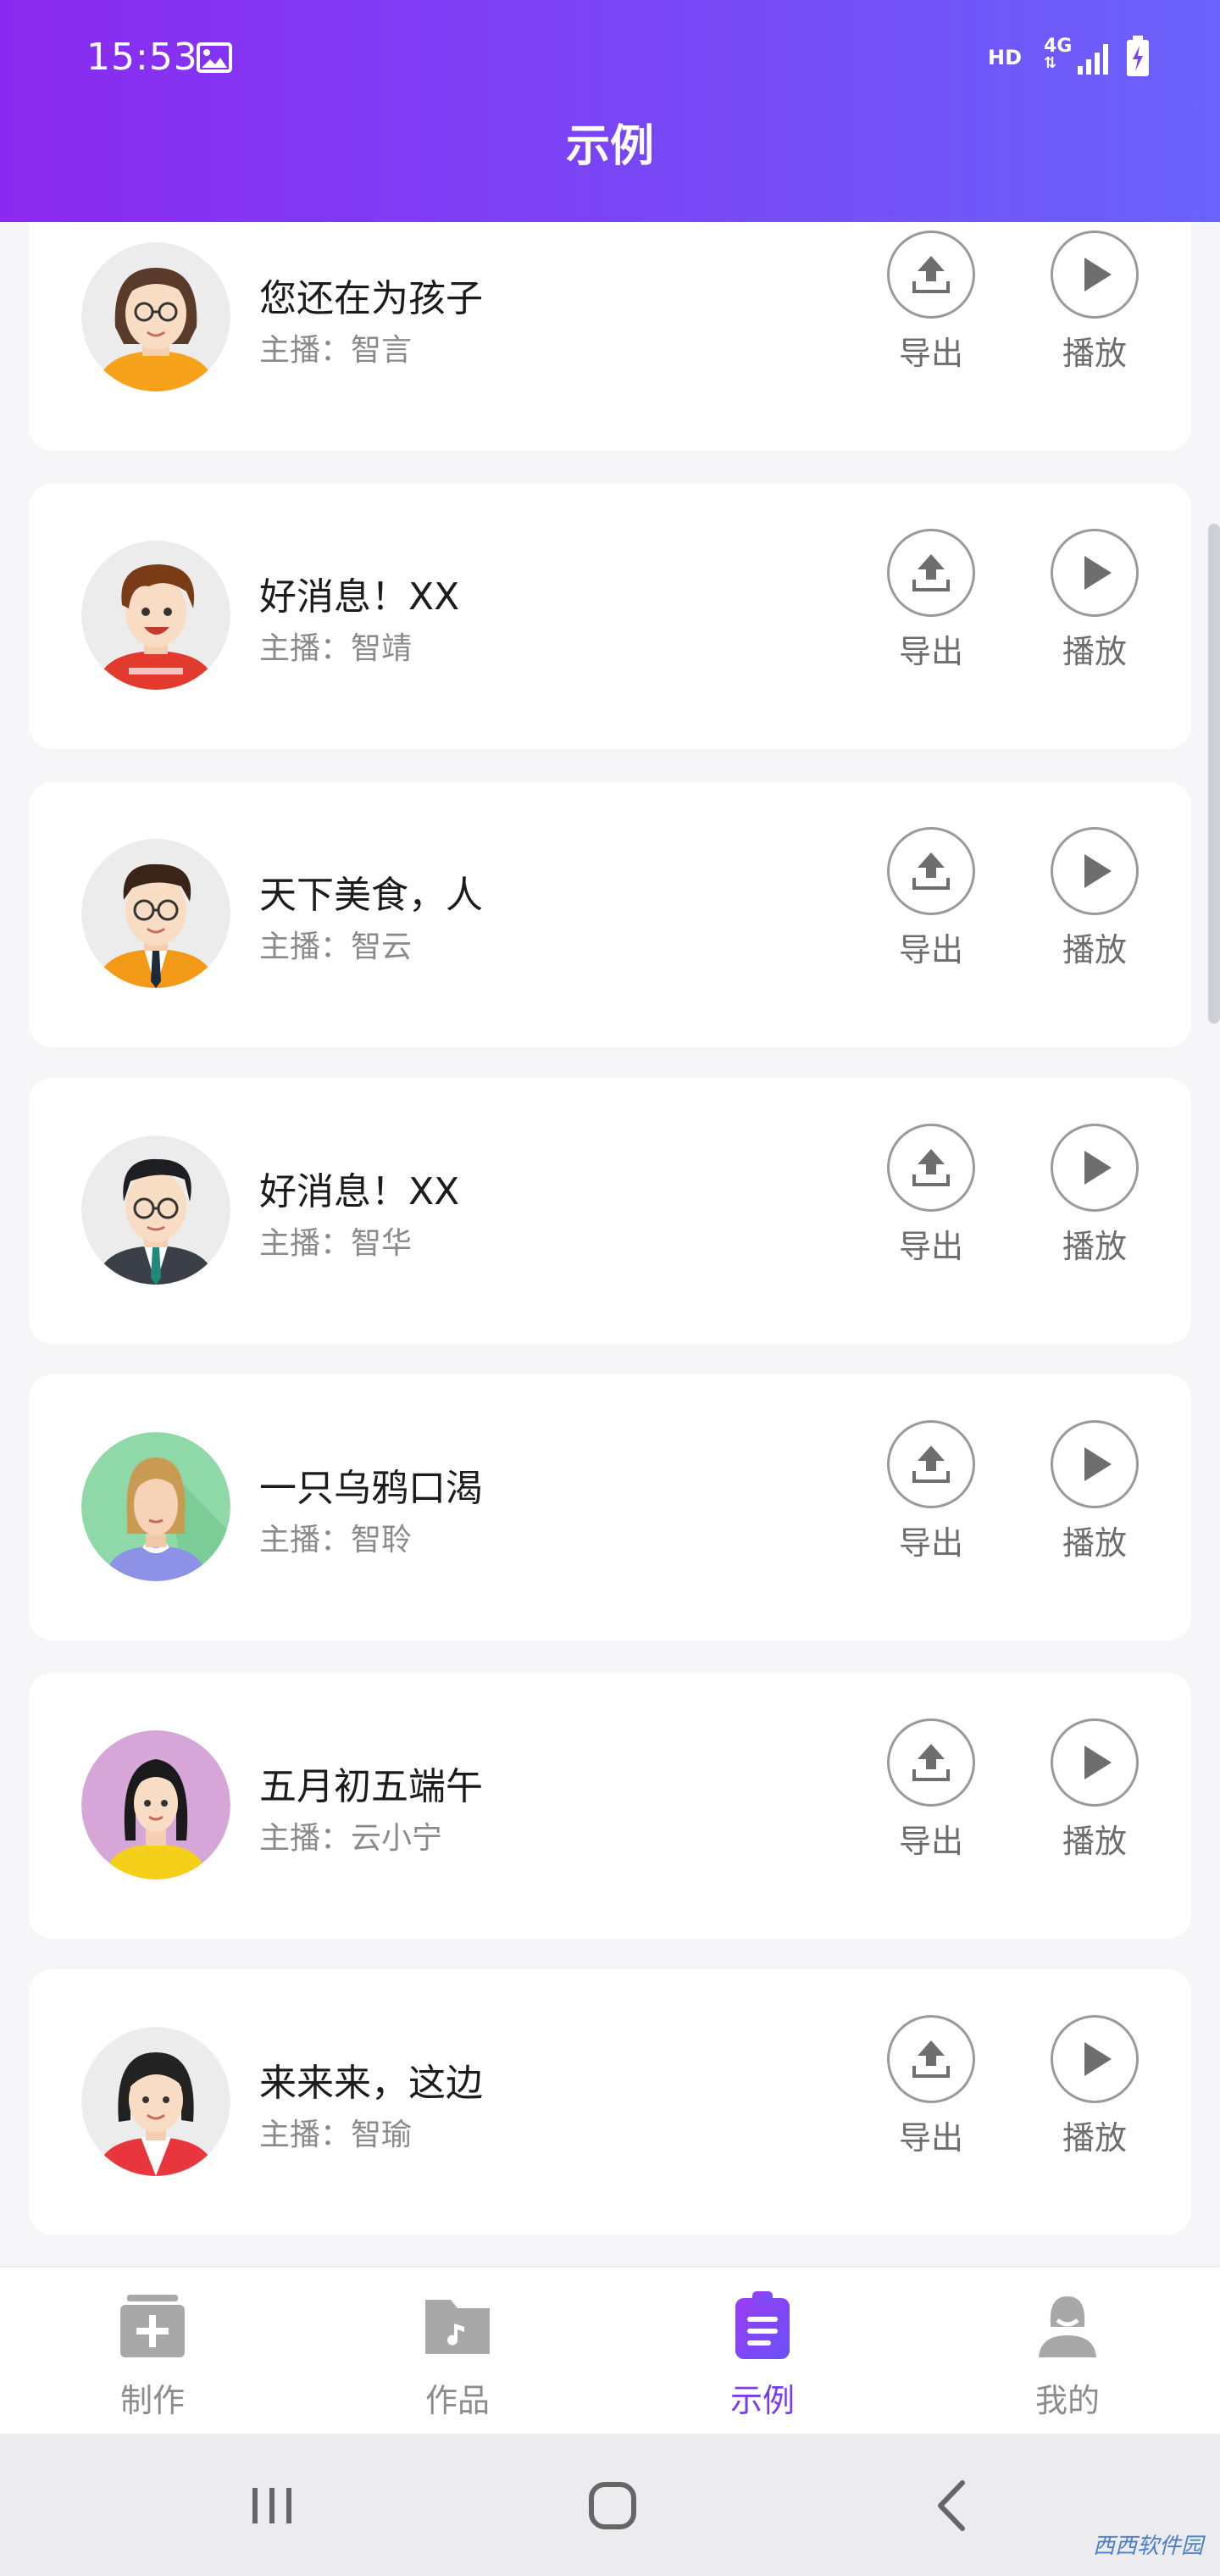 This screenshot has width=1220, height=2576. I want to click on avatar-male-suit, so click(155, 1210).